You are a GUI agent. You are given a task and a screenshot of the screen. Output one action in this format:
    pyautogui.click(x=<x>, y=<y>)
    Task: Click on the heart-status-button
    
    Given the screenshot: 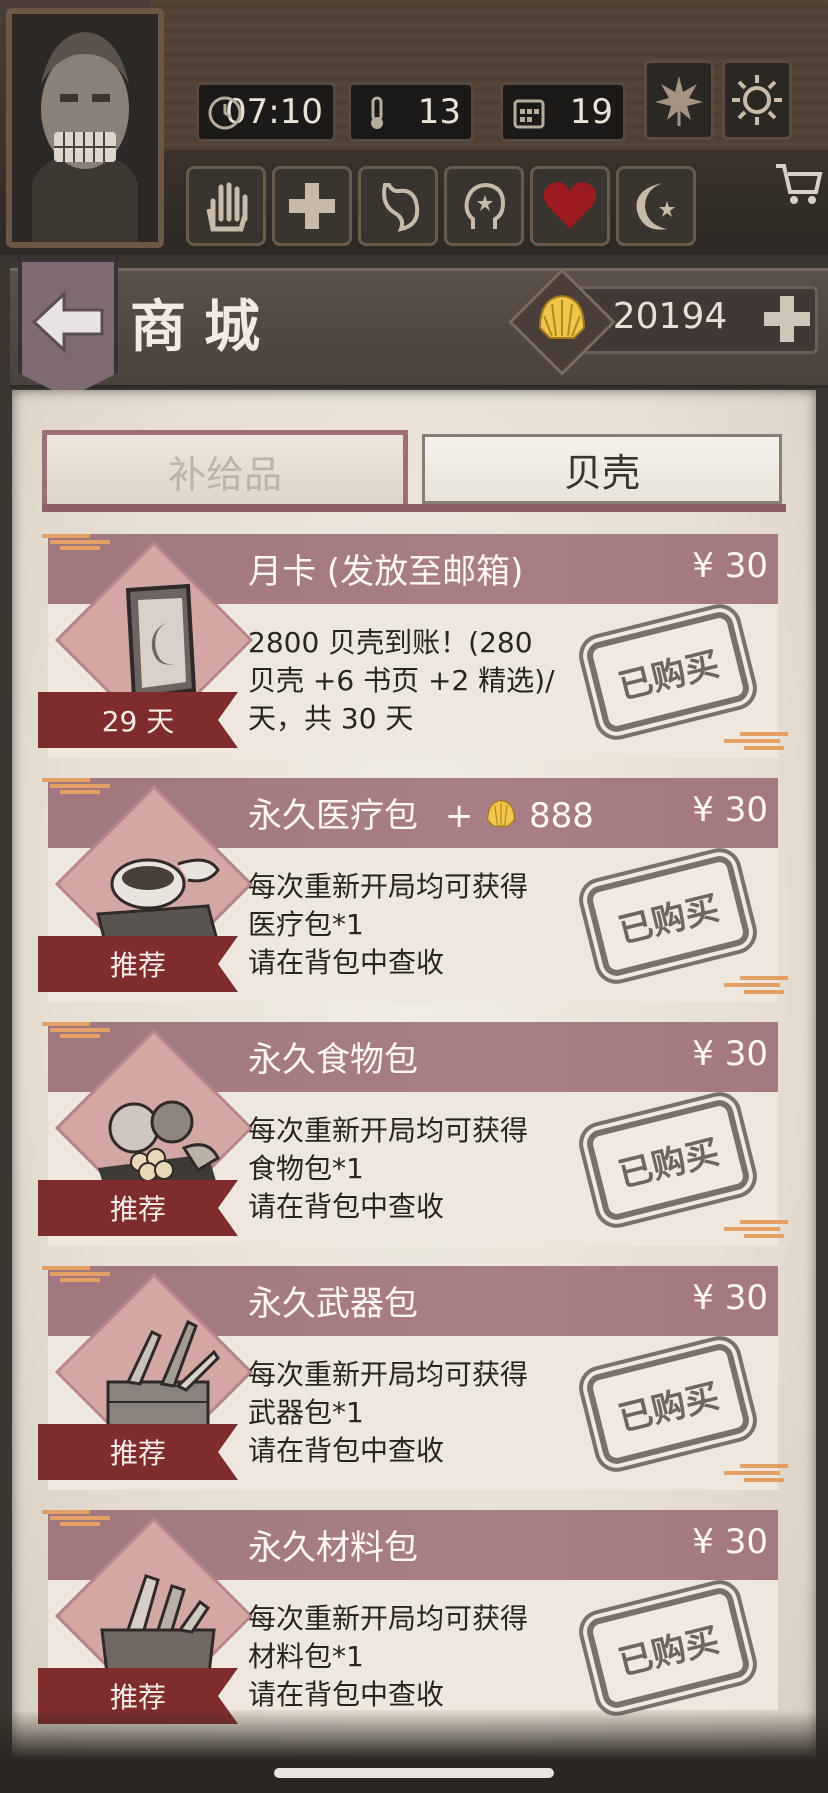 What is the action you would take?
    pyautogui.click(x=570, y=206)
    